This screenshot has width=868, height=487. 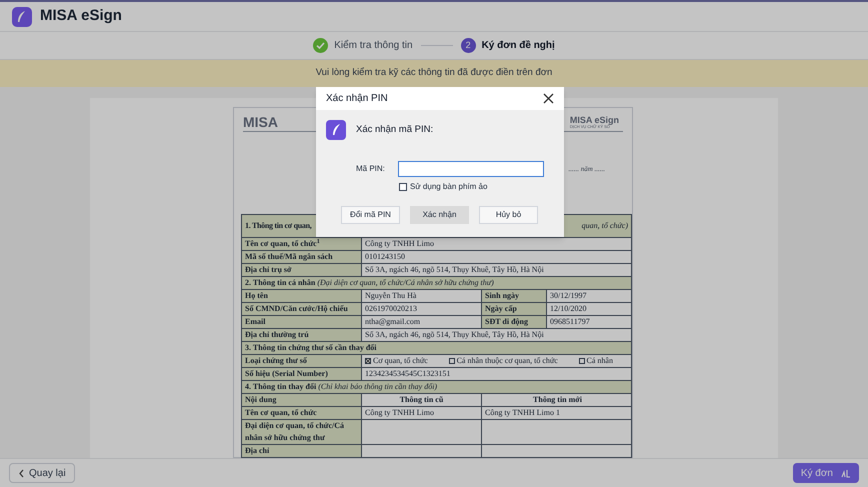 I want to click on field-label: Email, so click(x=302, y=322).